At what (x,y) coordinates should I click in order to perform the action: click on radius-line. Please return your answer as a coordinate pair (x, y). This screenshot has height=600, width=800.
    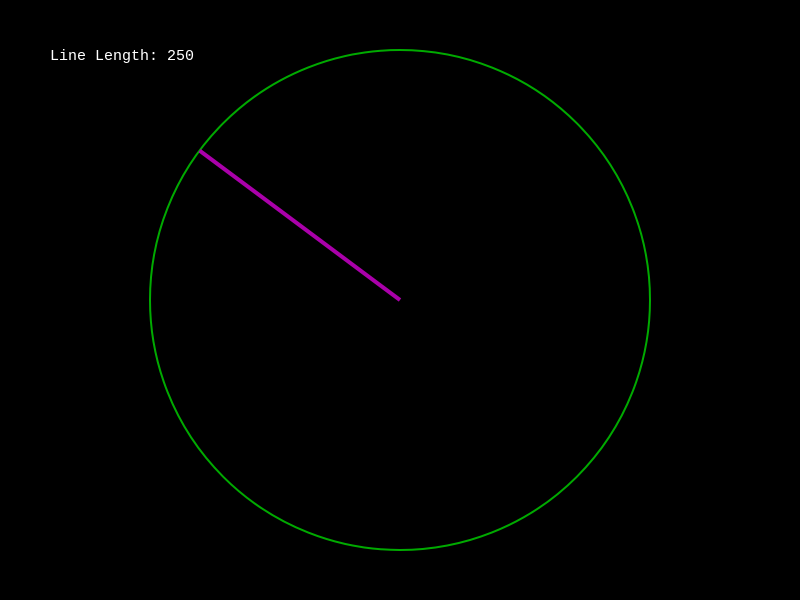
    Looking at the image, I should click on (300, 225).